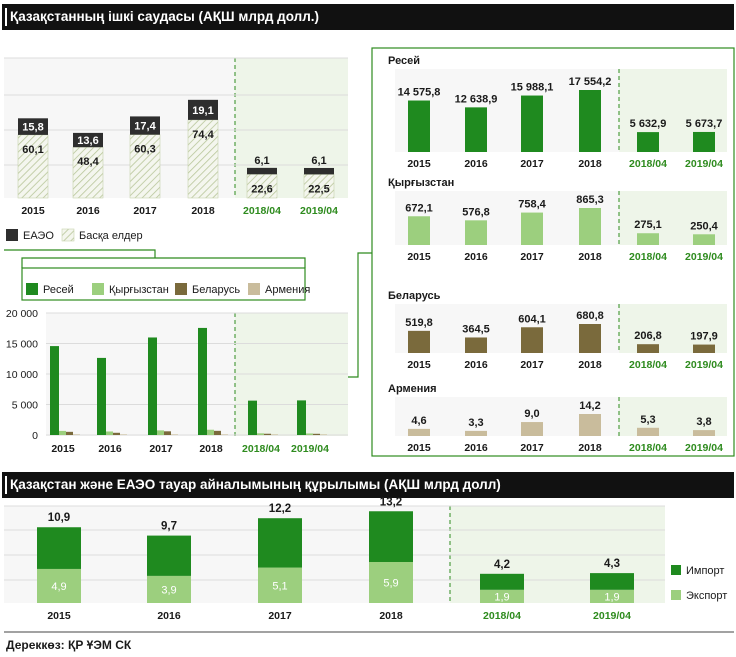 Image resolution: width=736 pixels, height=657 pixels. Describe the element at coordinates (88, 172) in the screenshot. I see `bar-other-countries` at that location.